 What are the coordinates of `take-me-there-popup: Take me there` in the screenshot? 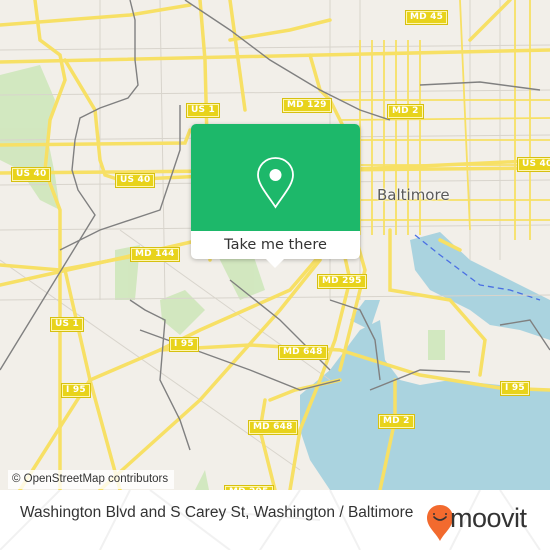 It's located at (275, 196).